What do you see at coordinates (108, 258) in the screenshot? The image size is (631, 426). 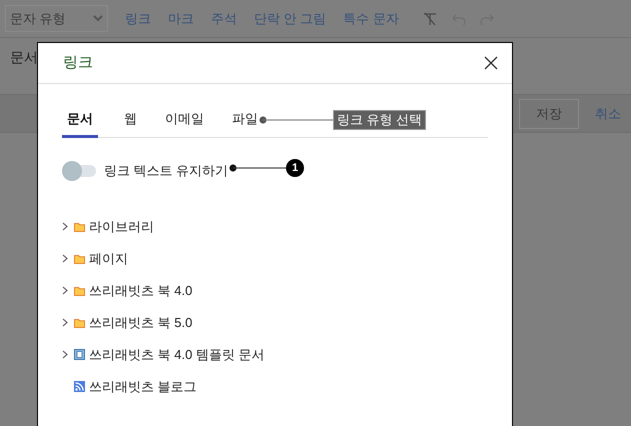 I see `tree-item: 페이지` at bounding box center [108, 258].